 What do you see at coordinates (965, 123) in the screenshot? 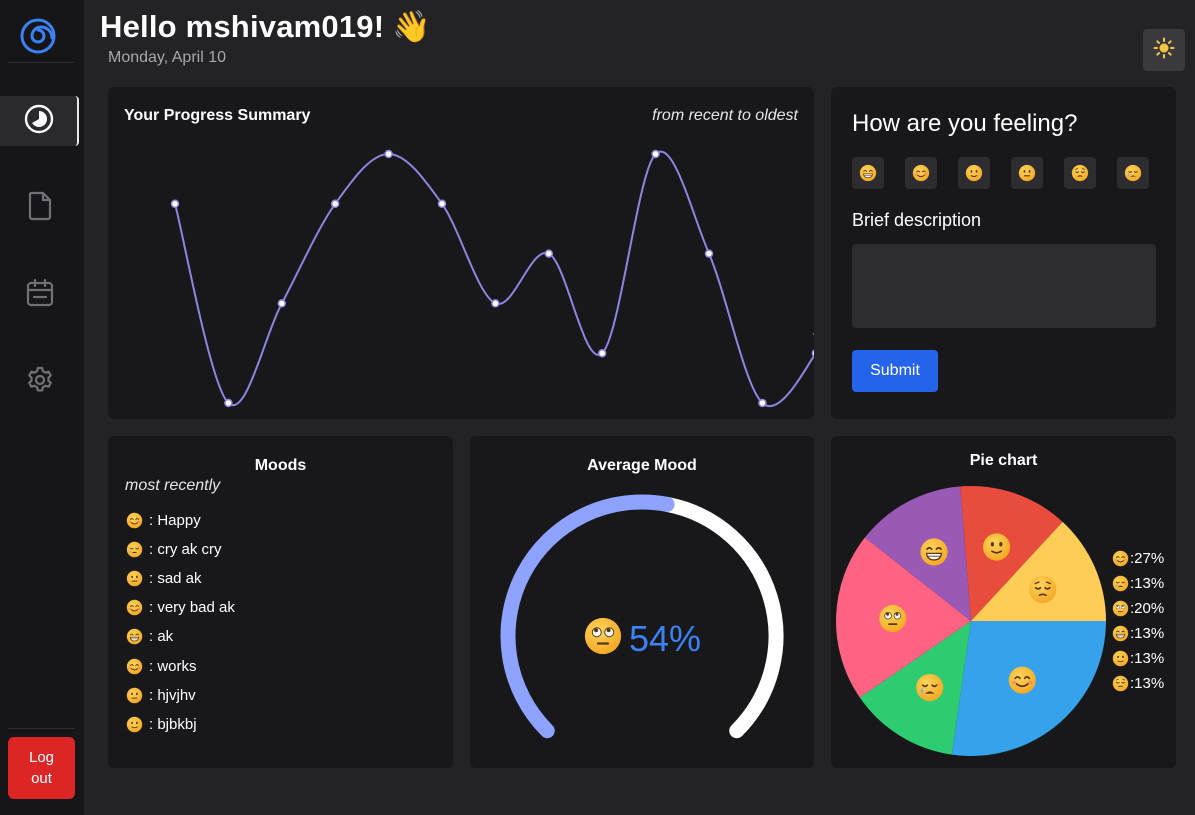
I see `feeling-title: How are you feeling?` at bounding box center [965, 123].